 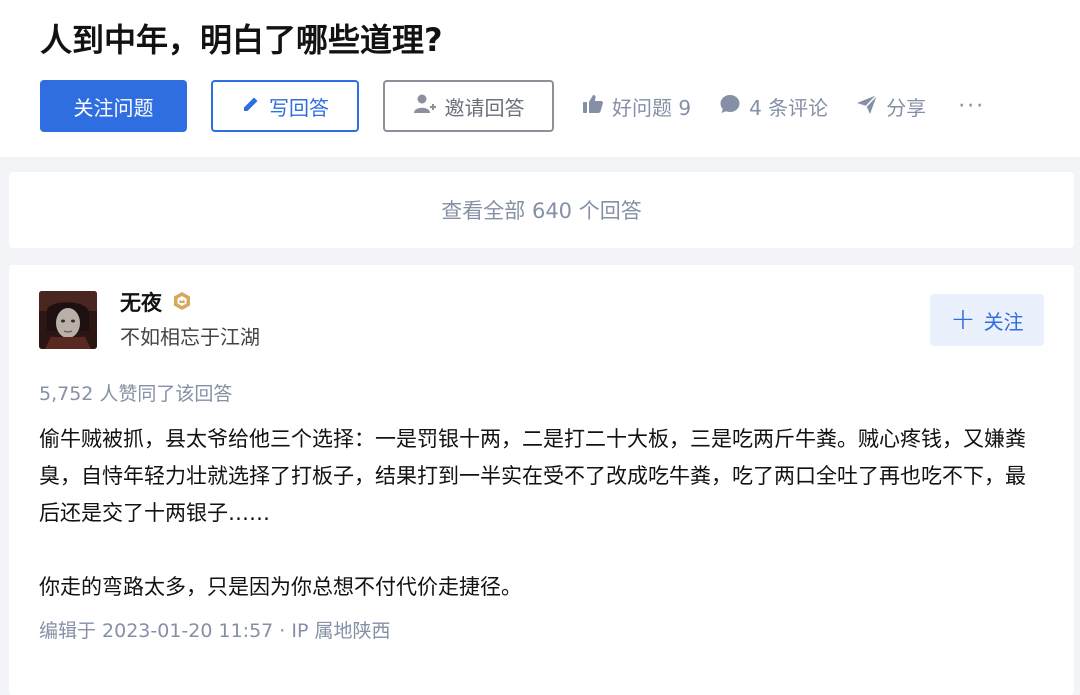 What do you see at coordinates (299, 107) in the screenshot?
I see `write-answer-label: 写回答` at bounding box center [299, 107].